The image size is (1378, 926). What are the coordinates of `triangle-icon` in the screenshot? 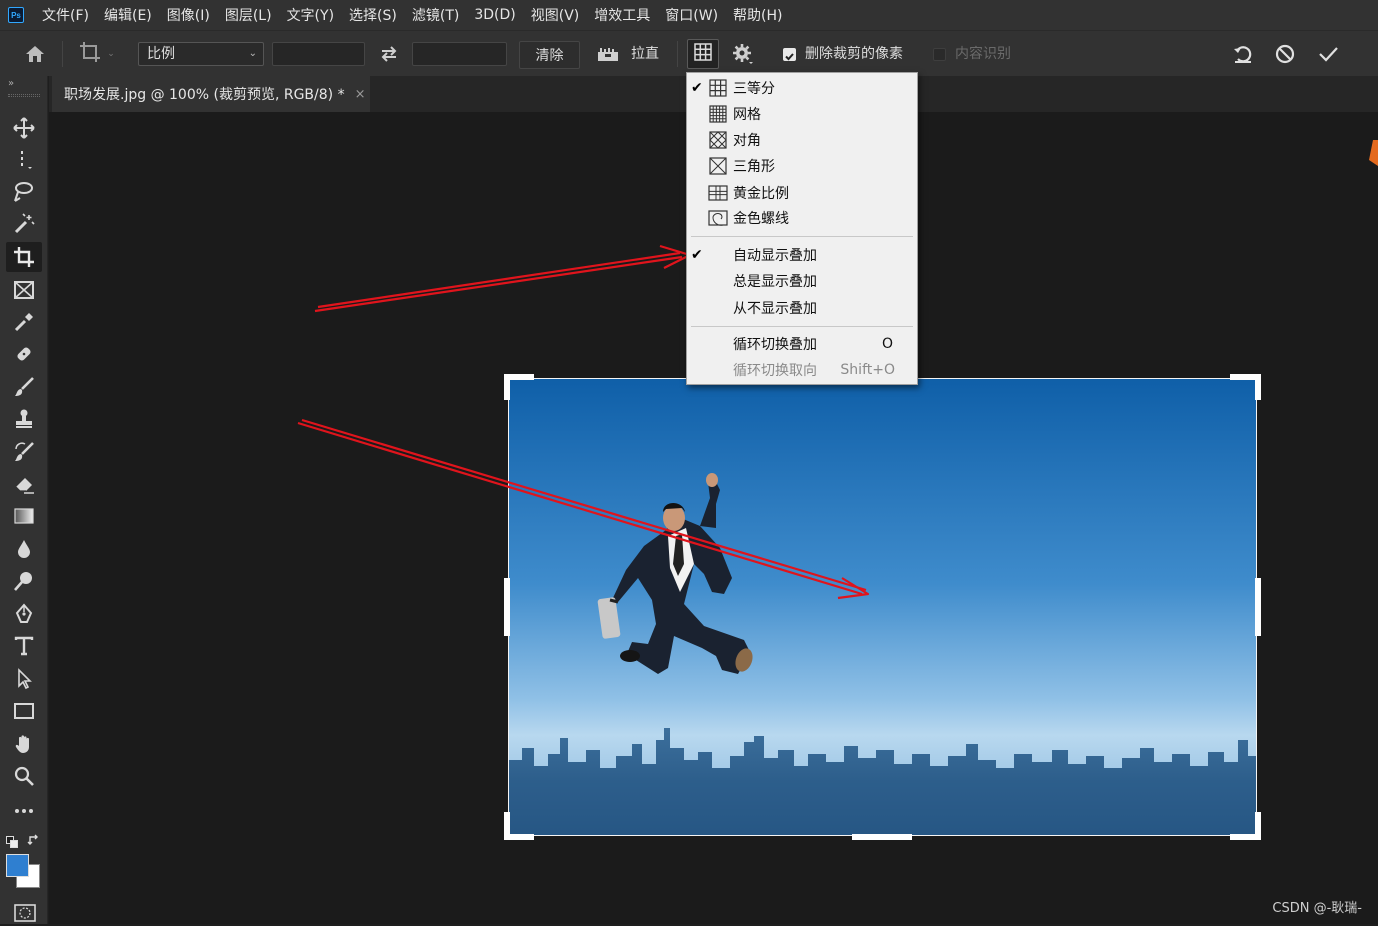 It's located at (718, 166).